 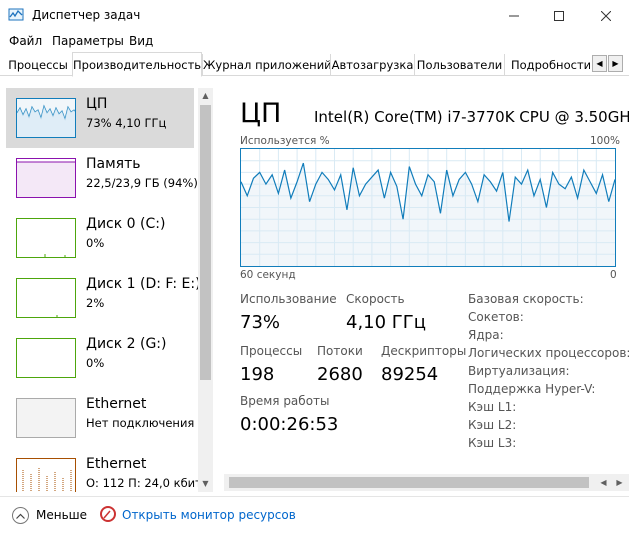 I want to click on title-bar: Диспетчер задач, so click(x=314, y=15).